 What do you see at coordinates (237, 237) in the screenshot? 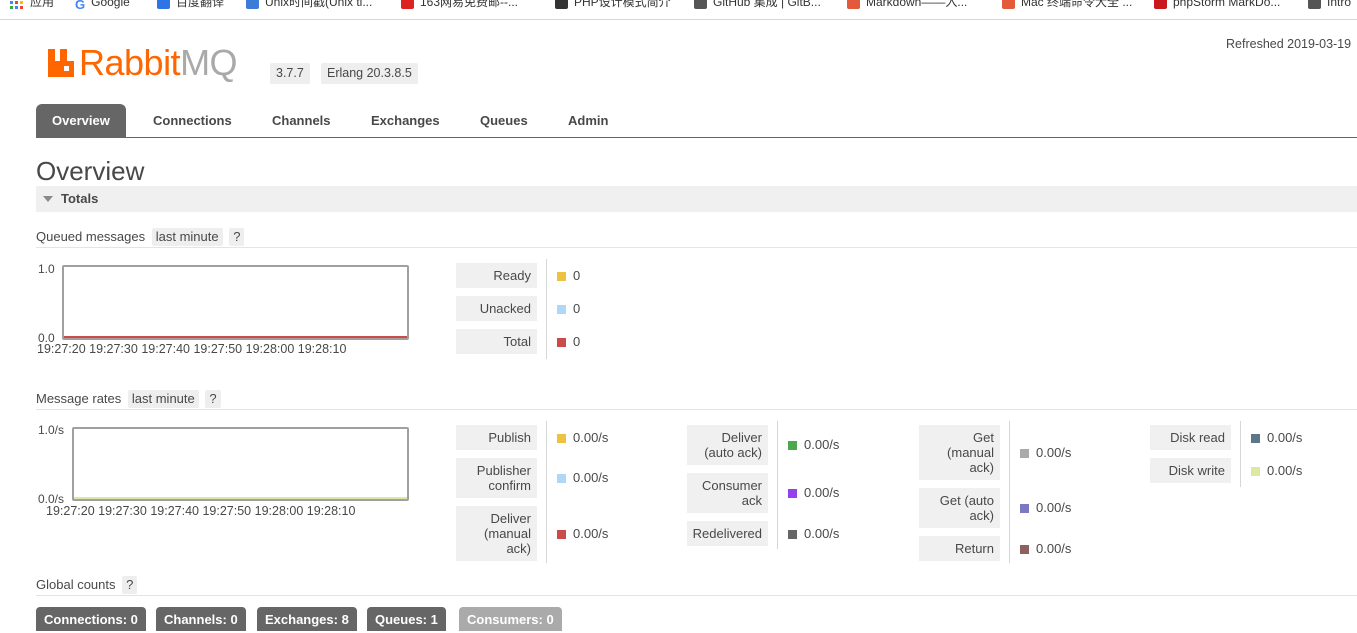
I see `queued-help-button: ?` at bounding box center [237, 237].